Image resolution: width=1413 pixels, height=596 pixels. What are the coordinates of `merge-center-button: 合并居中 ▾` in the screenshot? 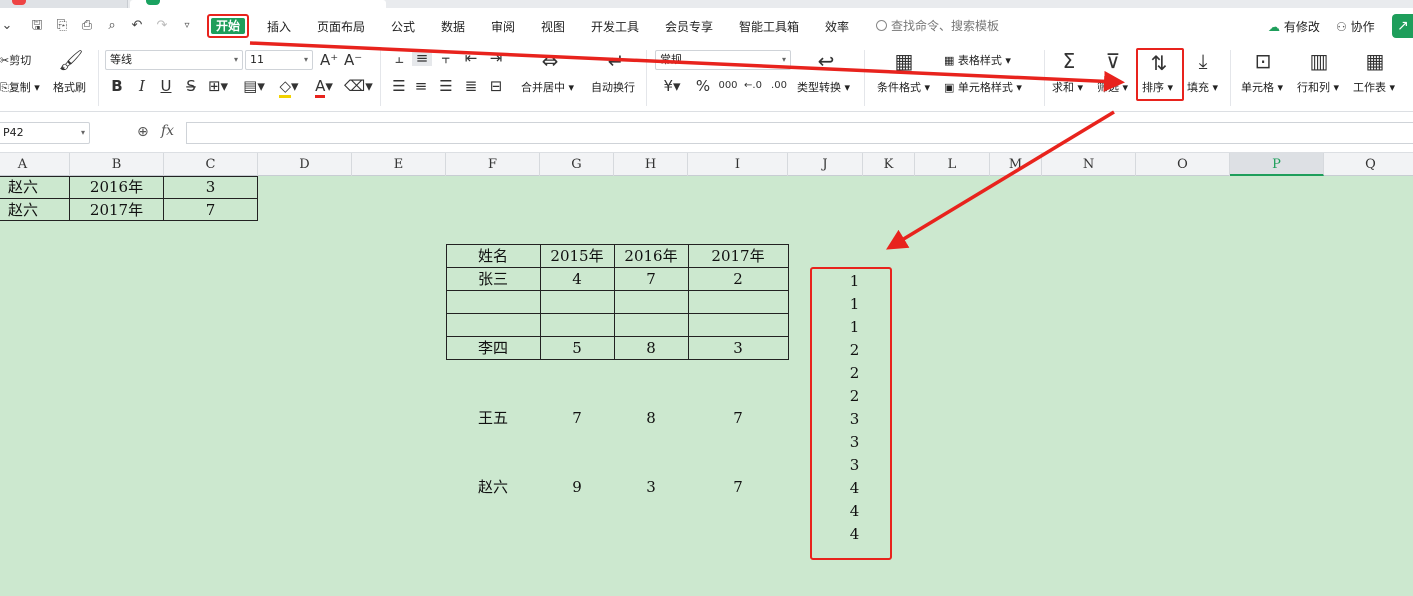 It's located at (547, 87).